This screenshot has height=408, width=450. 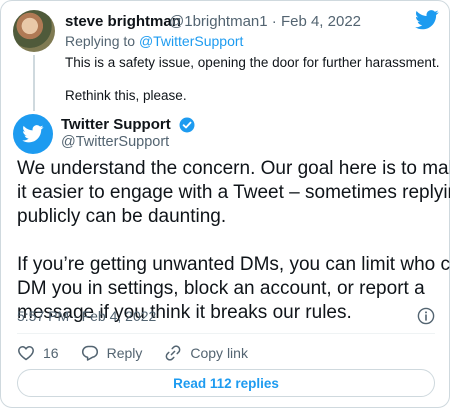 I want to click on replying-to: Replying to @TwitterSupport, so click(x=154, y=41).